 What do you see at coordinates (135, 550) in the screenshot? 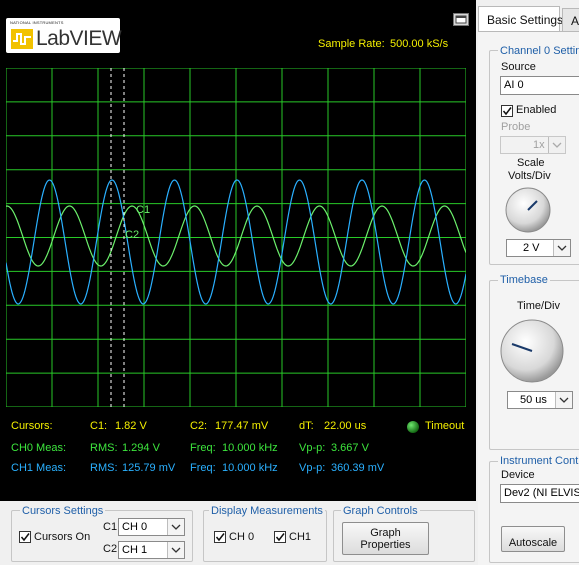
I see `c2-channel-value: CH 1` at bounding box center [135, 550].